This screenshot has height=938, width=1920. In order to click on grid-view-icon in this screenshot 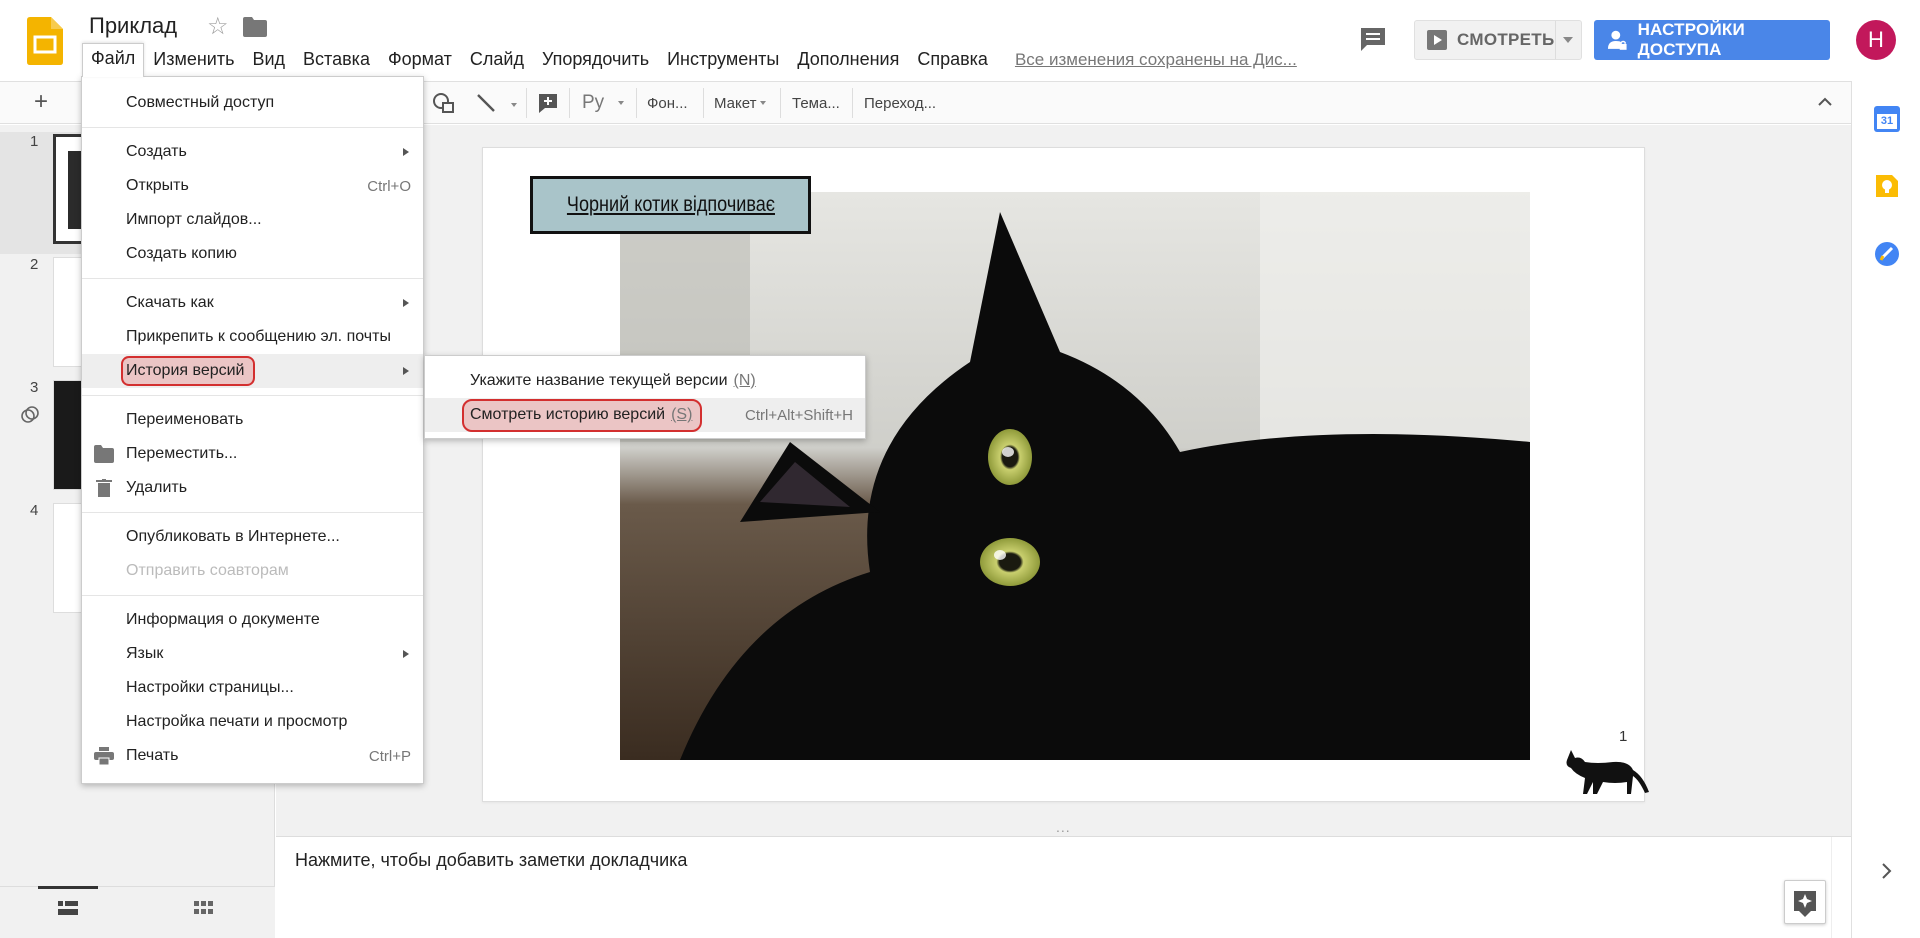, I will do `click(203, 908)`.